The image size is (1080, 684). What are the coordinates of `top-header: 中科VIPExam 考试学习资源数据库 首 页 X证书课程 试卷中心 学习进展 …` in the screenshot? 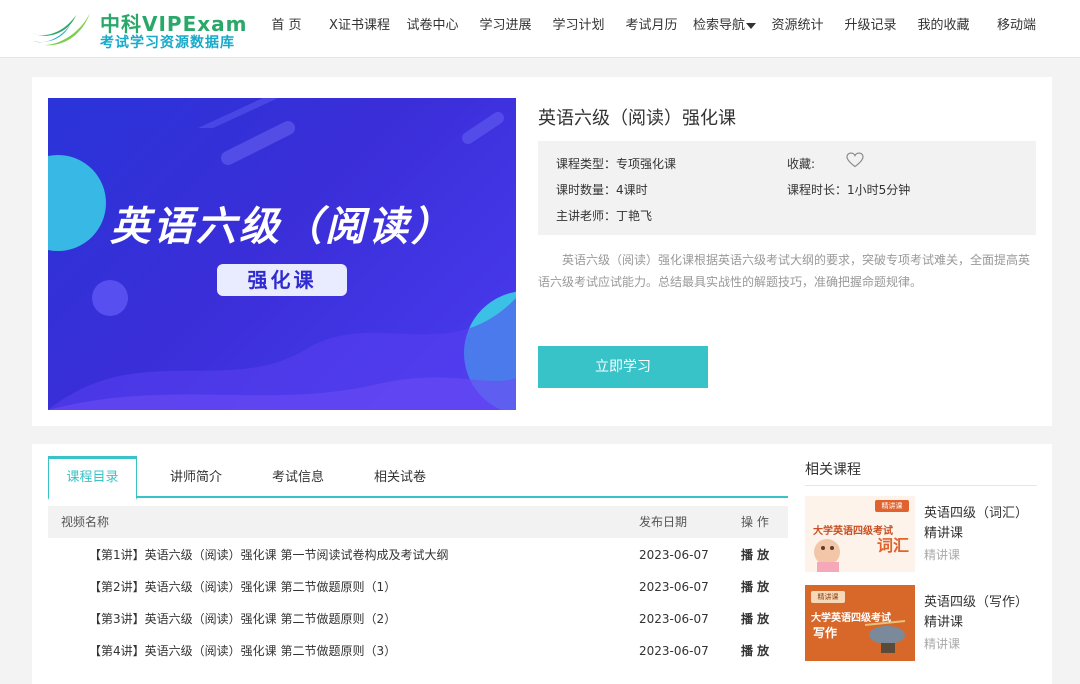 It's located at (540, 29).